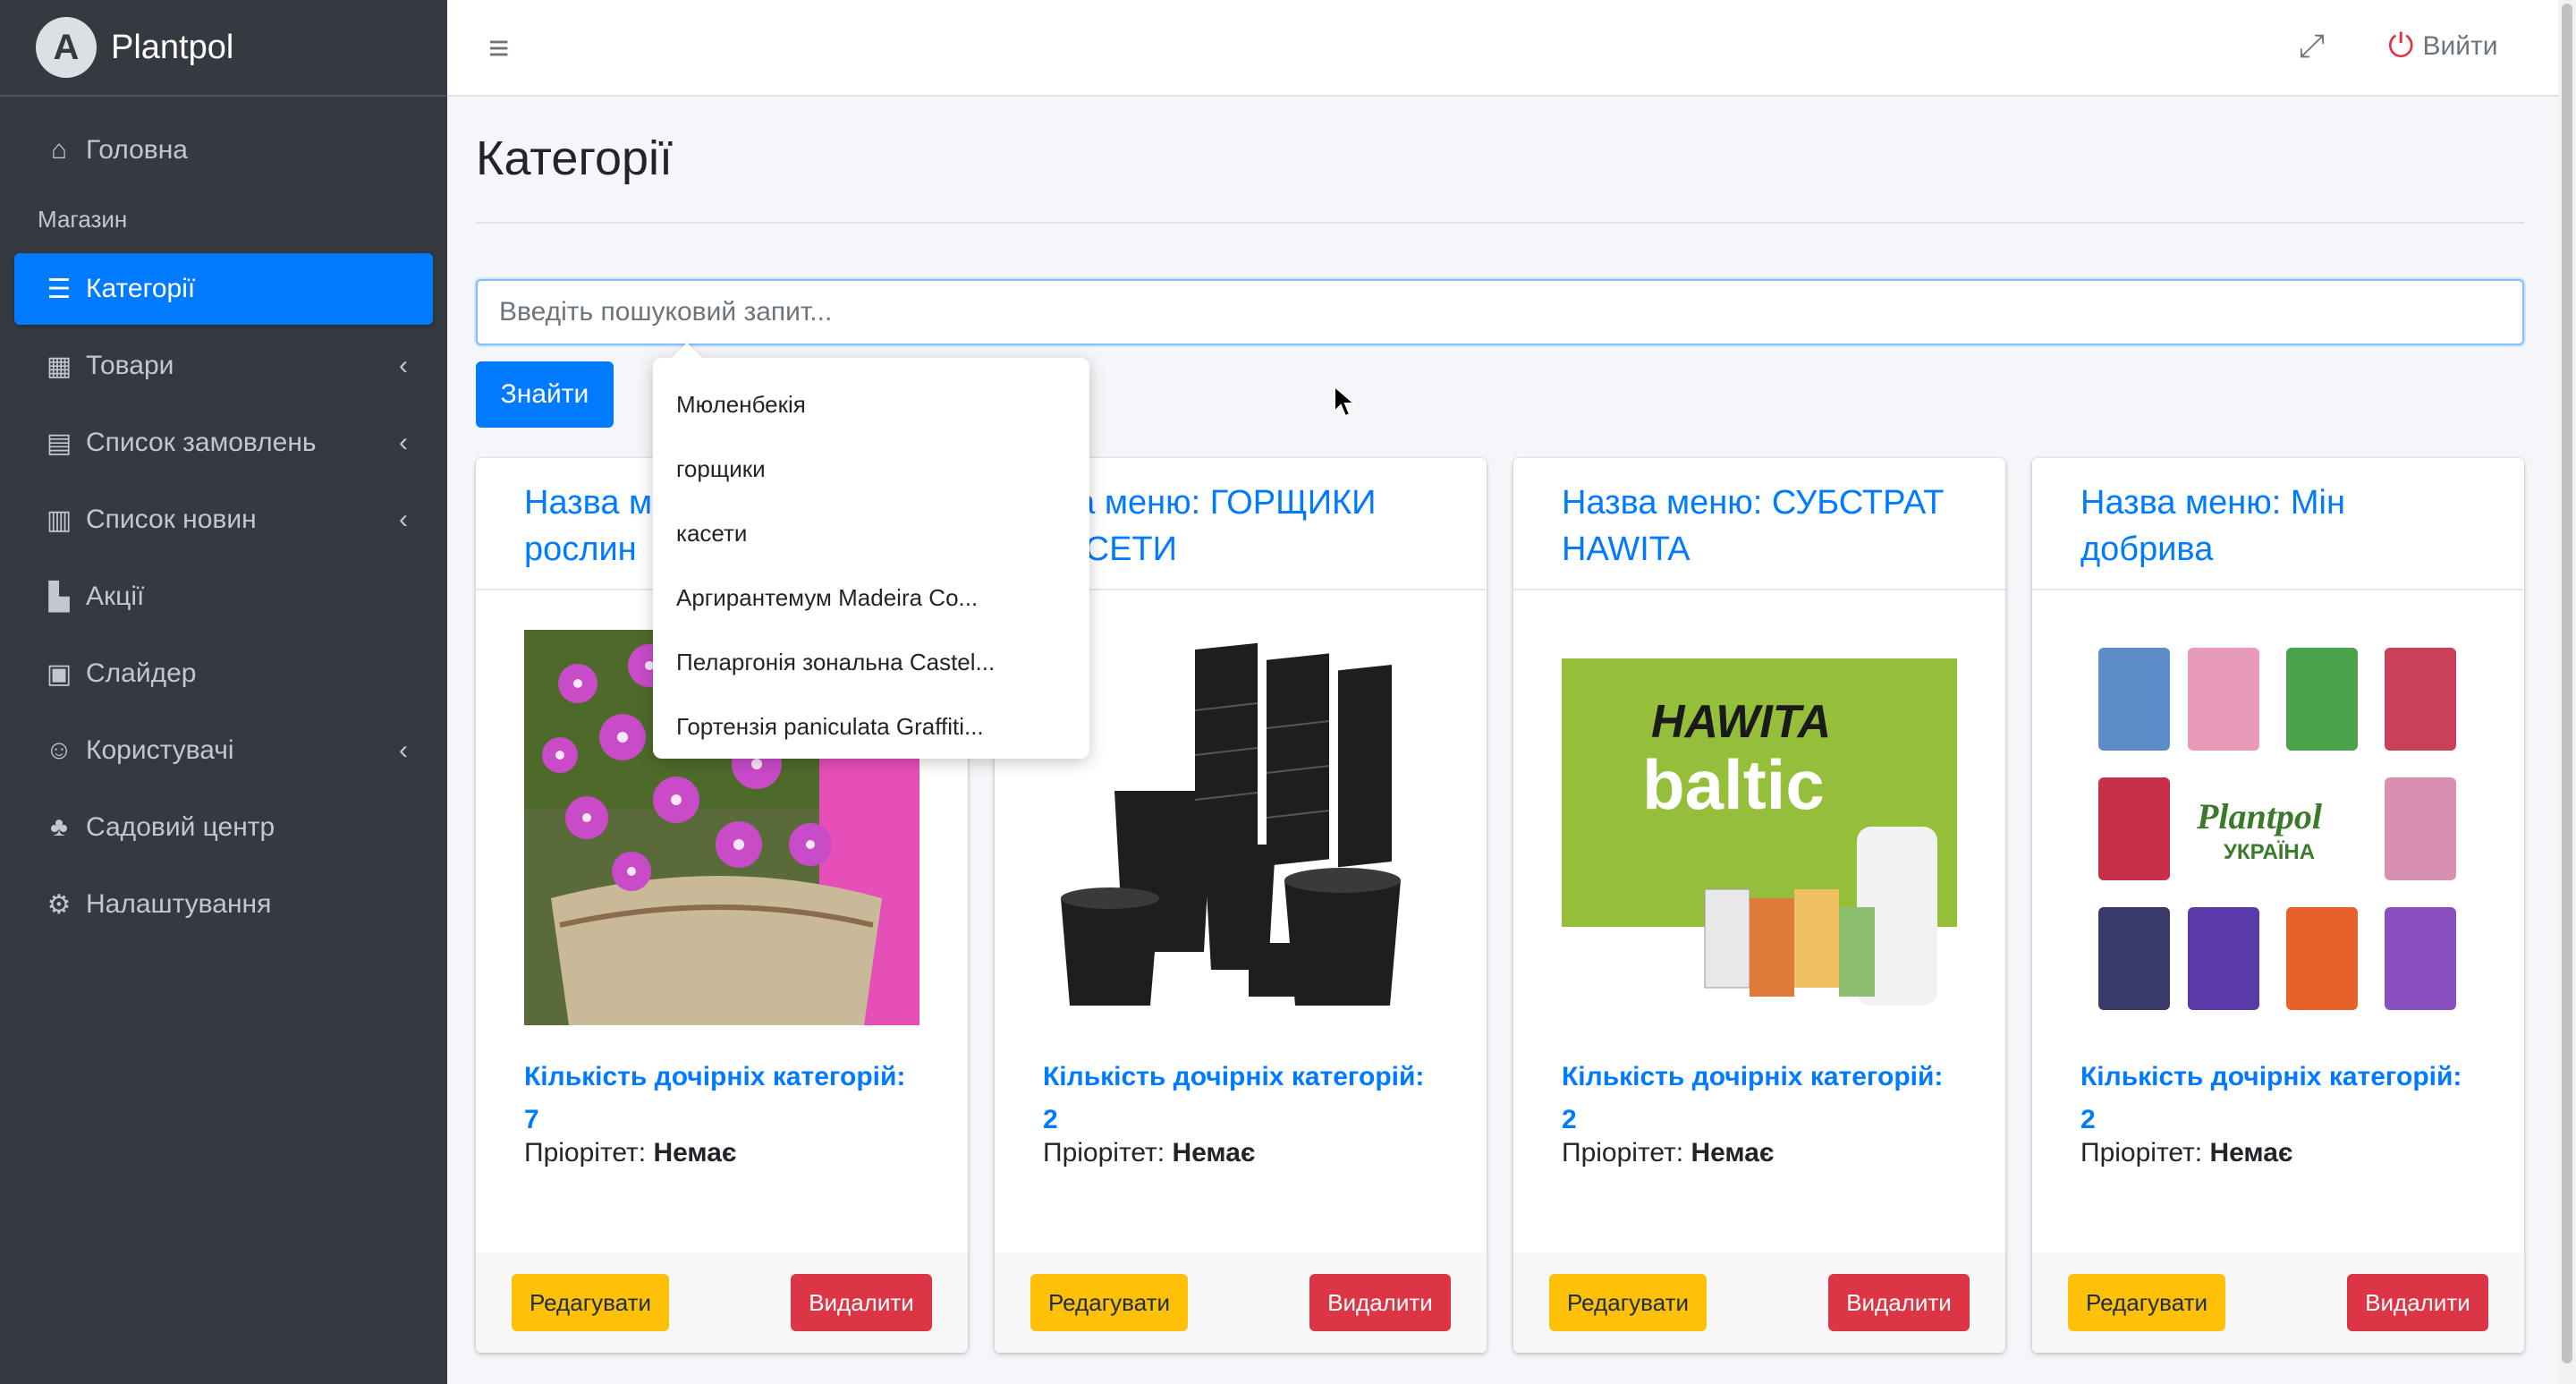  Describe the element at coordinates (180, 827) in the screenshot. I see `sidebar-item-label: Садовий центр` at that location.